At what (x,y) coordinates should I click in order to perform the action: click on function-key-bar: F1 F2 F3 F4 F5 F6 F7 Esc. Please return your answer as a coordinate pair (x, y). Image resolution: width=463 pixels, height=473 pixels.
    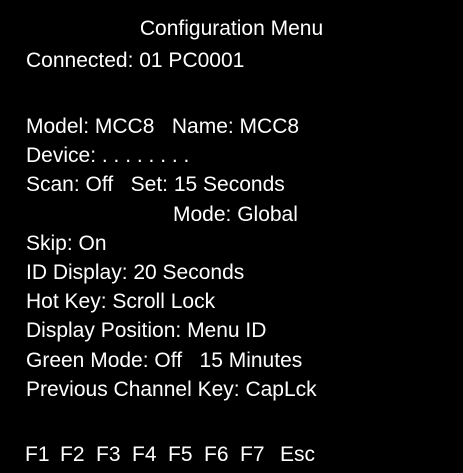
    Looking at the image, I should click on (170, 454).